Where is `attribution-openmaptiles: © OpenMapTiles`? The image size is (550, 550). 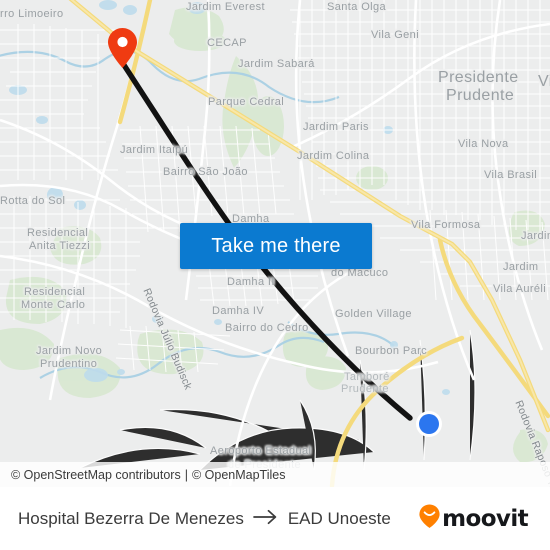 attribution-openmaptiles: © OpenMapTiles is located at coordinates (239, 475).